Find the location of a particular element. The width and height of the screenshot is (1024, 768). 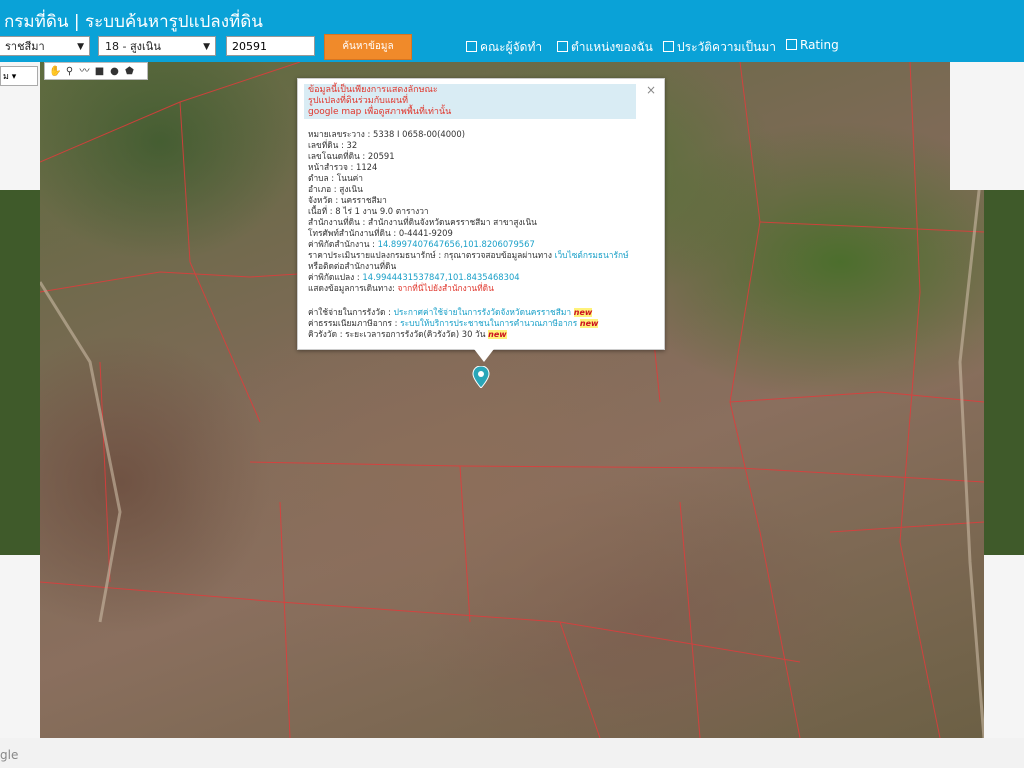

left-panel-lower is located at coordinates (20, 646).